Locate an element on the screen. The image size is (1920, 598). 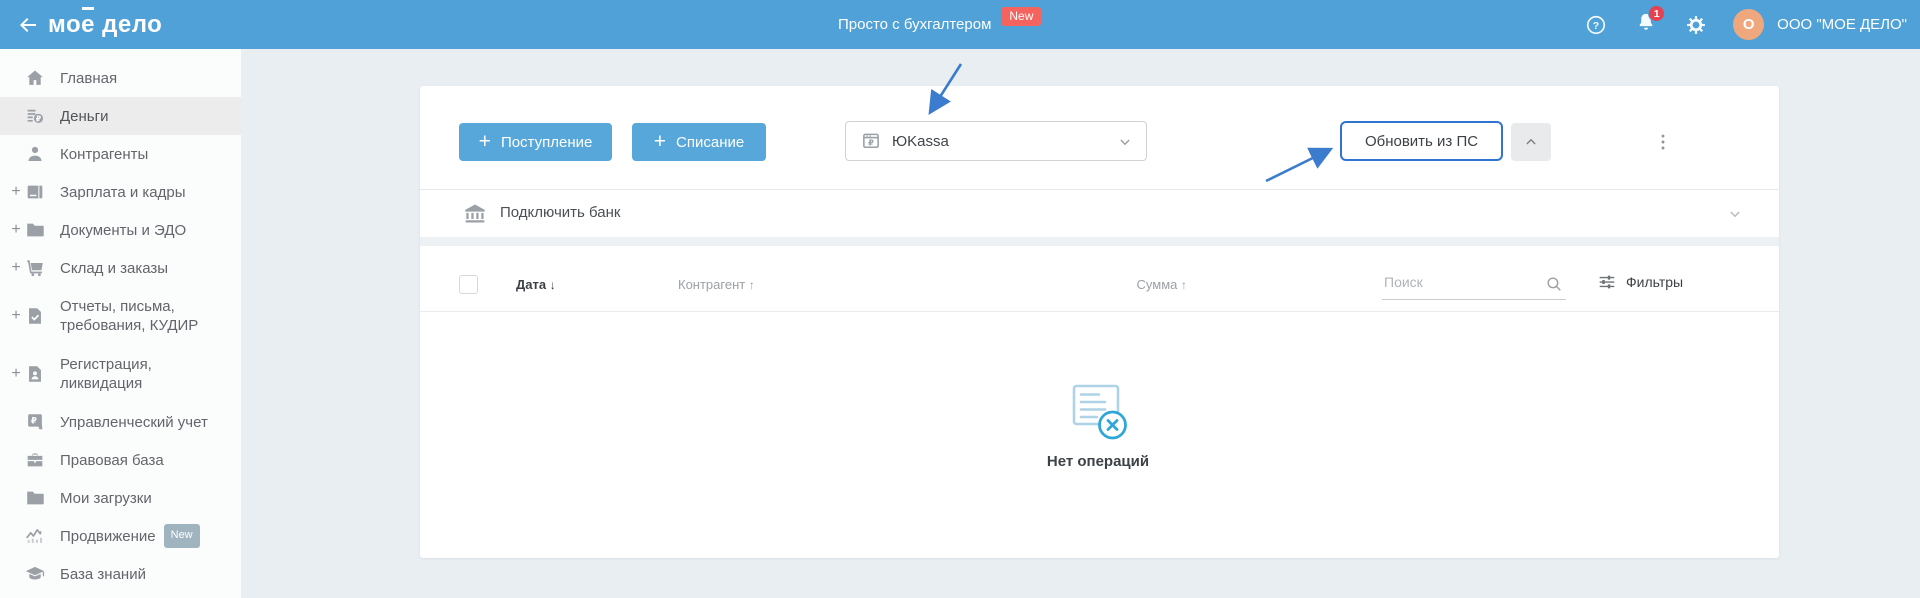
sidebar-item-contractors: Контрагенты is located at coordinates (120, 154).